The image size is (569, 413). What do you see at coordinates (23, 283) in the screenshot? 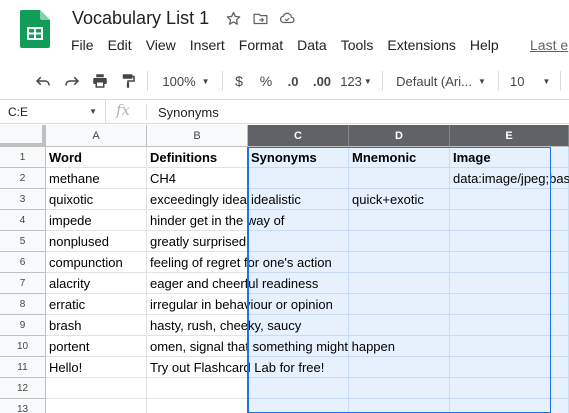
I see `row-header: 7` at bounding box center [23, 283].